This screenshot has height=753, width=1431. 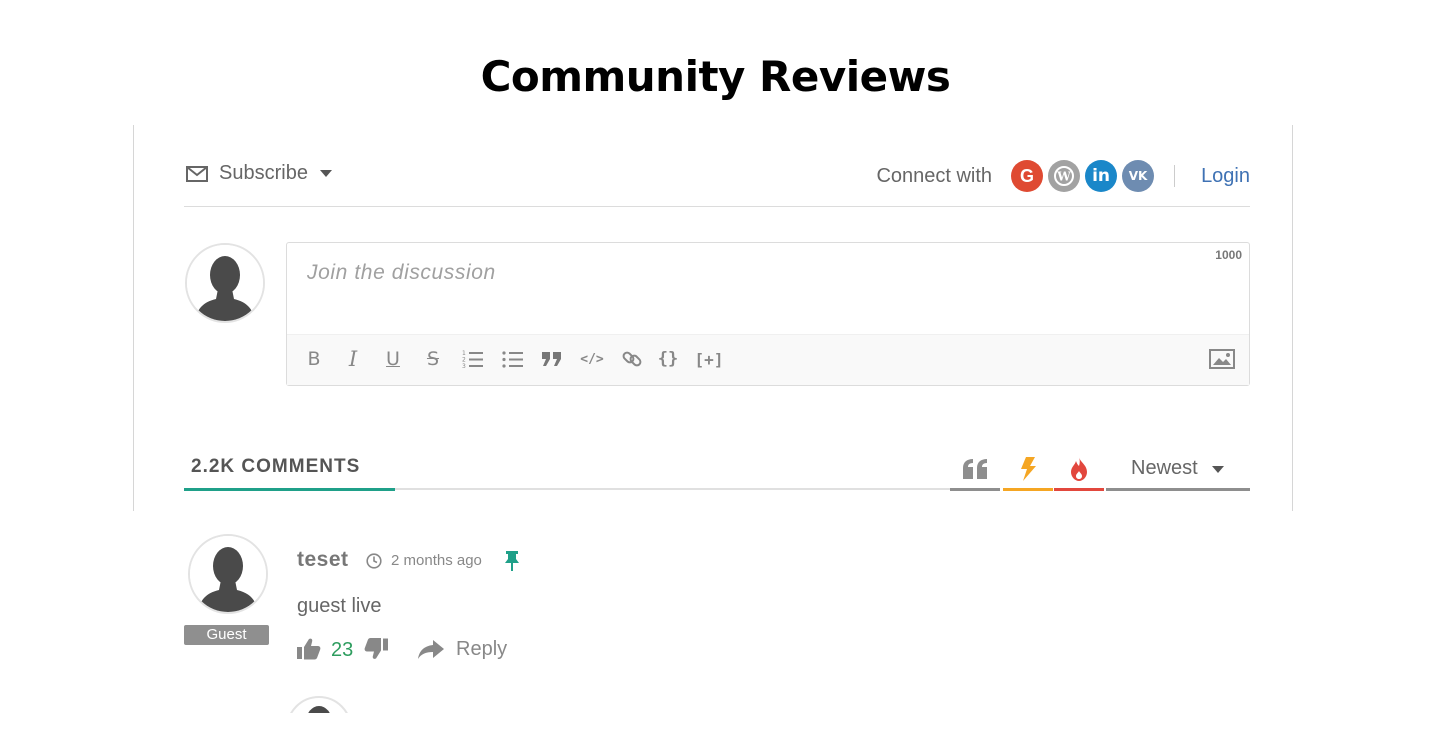 What do you see at coordinates (1228, 255) in the screenshot?
I see `char-counter: 1000` at bounding box center [1228, 255].